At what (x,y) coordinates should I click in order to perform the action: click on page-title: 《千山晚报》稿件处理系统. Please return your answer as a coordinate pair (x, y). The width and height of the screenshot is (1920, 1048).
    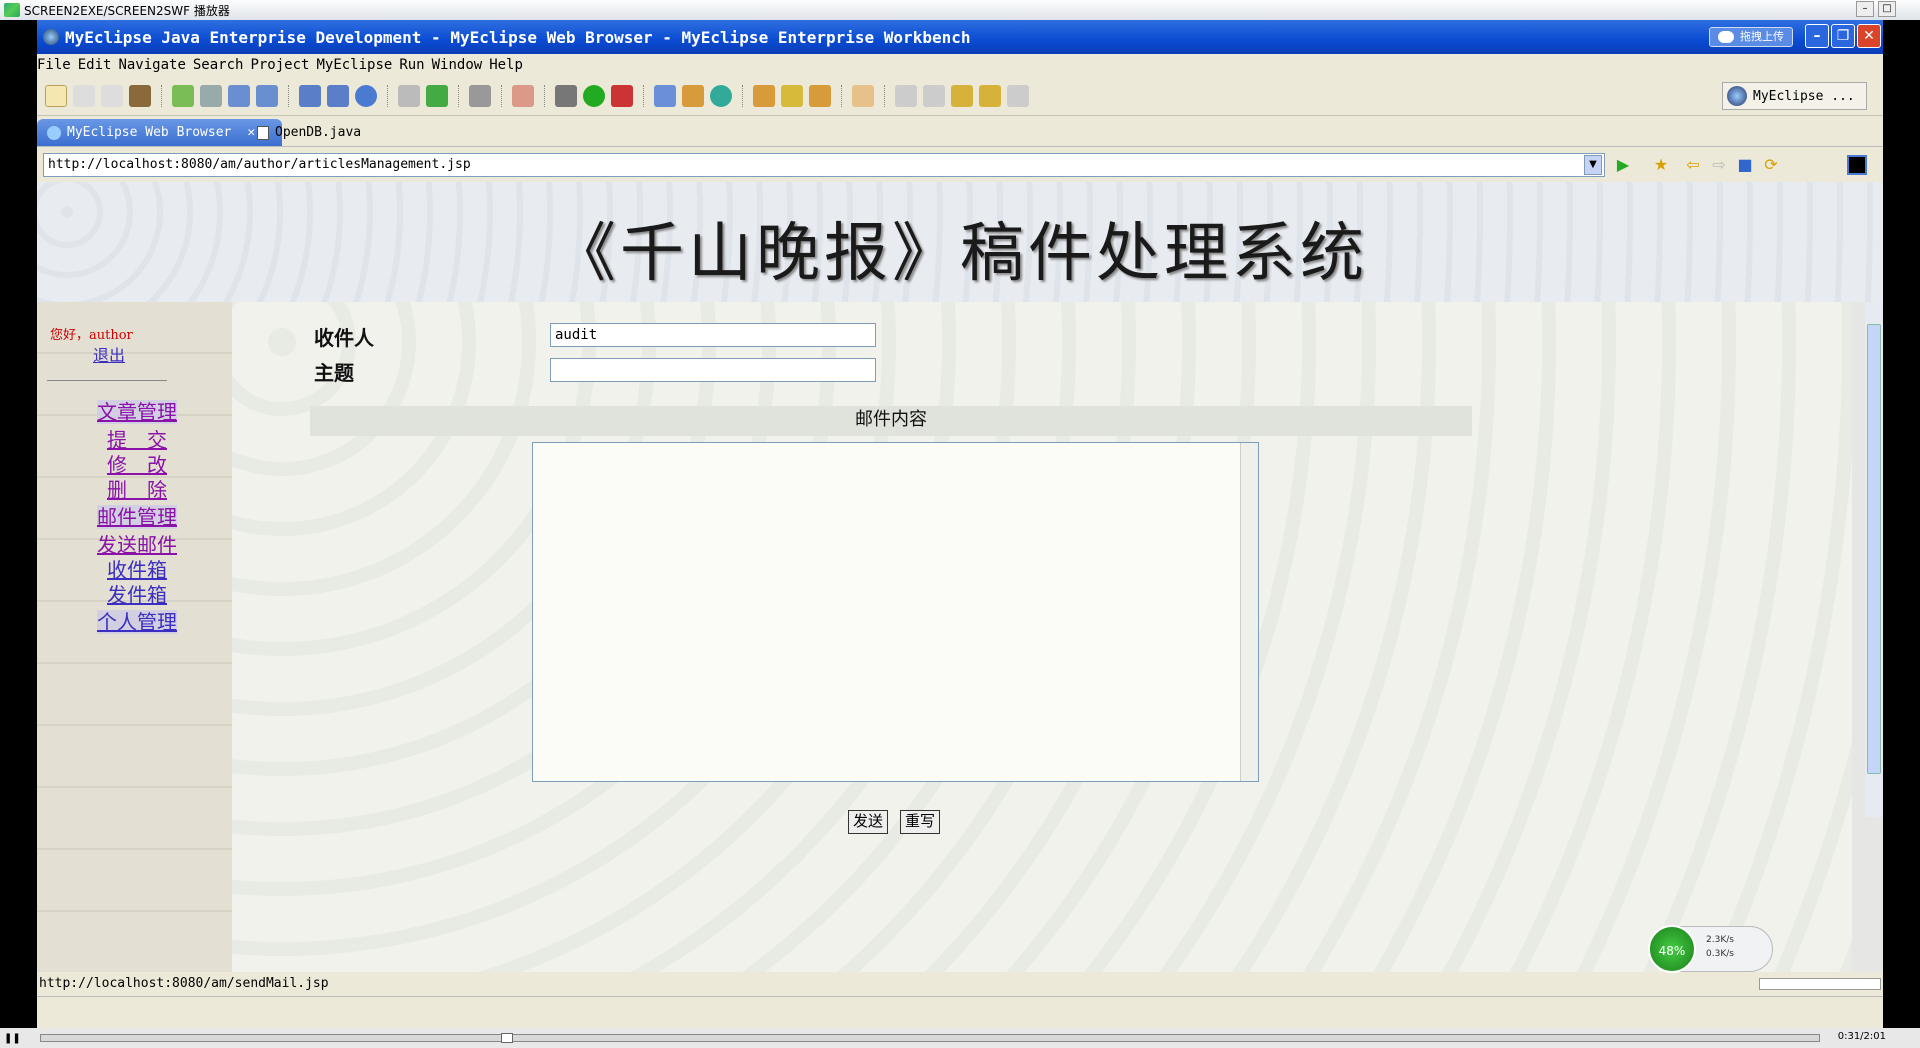
    Looking at the image, I should click on (960, 254).